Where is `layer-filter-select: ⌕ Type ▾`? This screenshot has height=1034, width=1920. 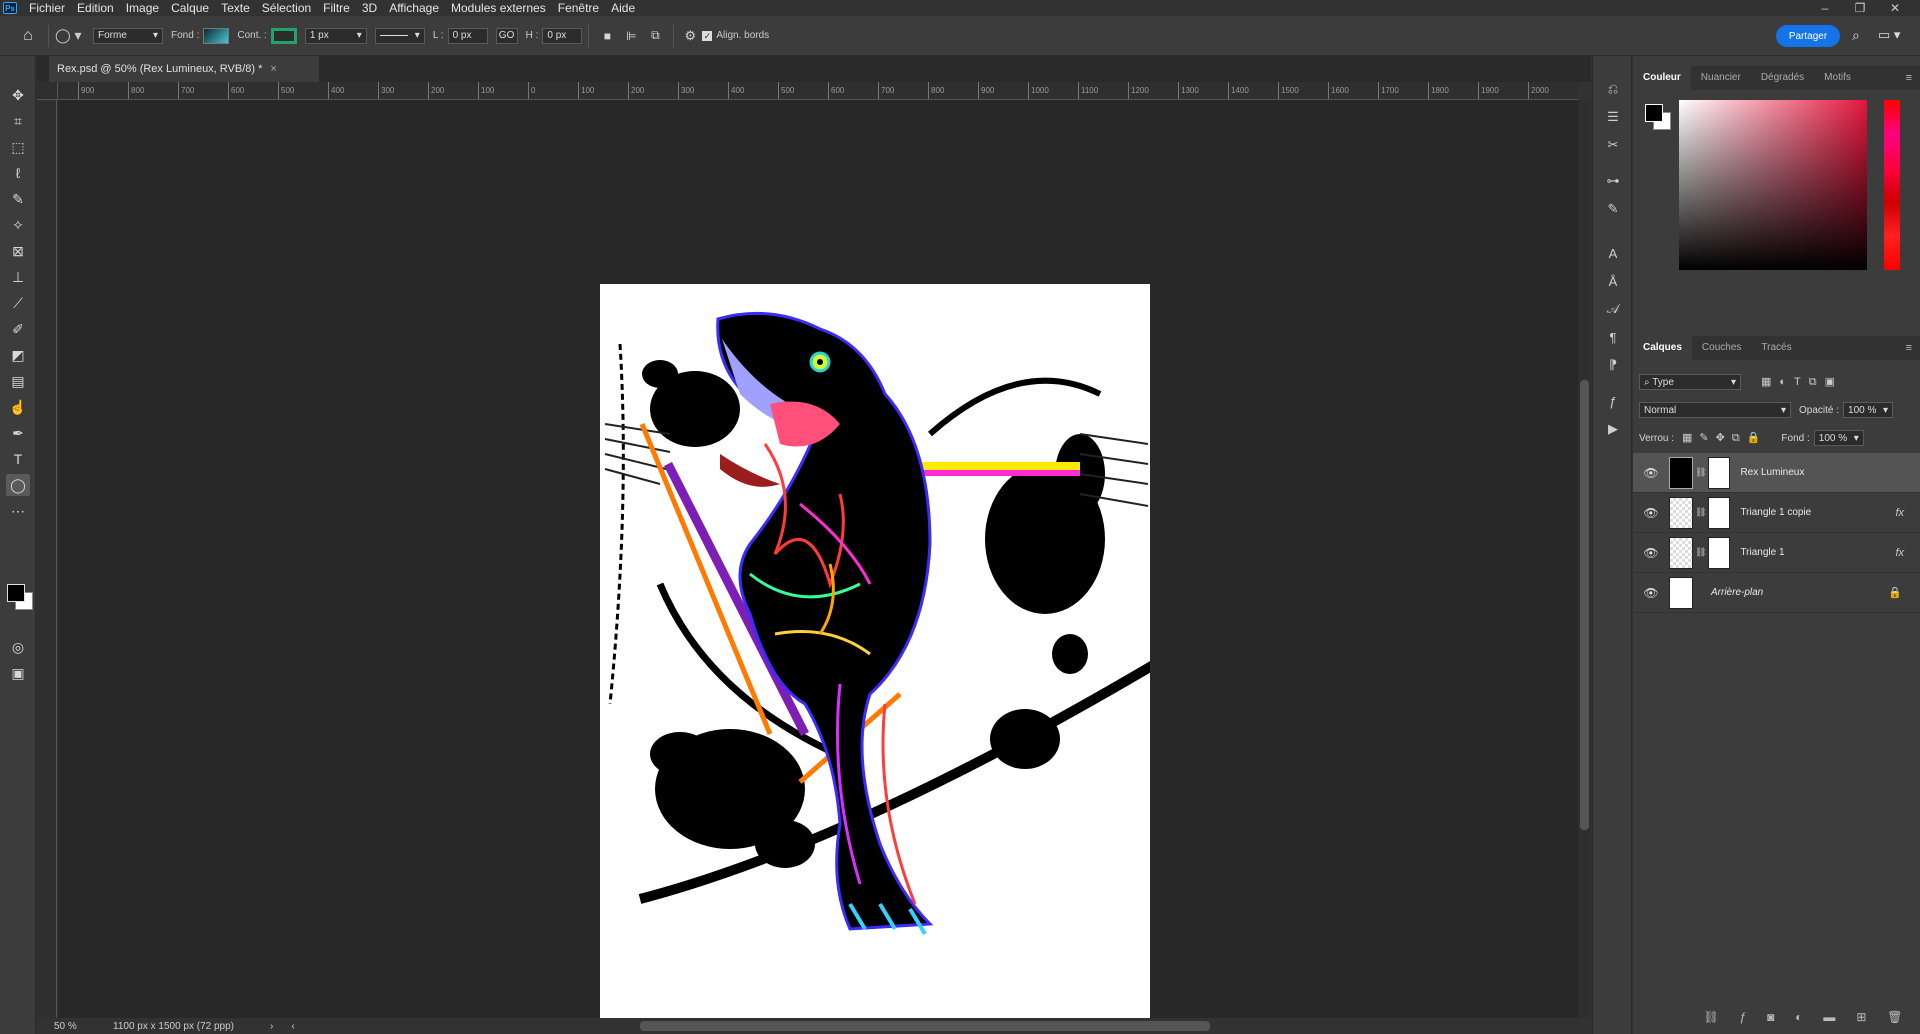
layer-filter-select: ⌕ Type ▾ is located at coordinates (1690, 382).